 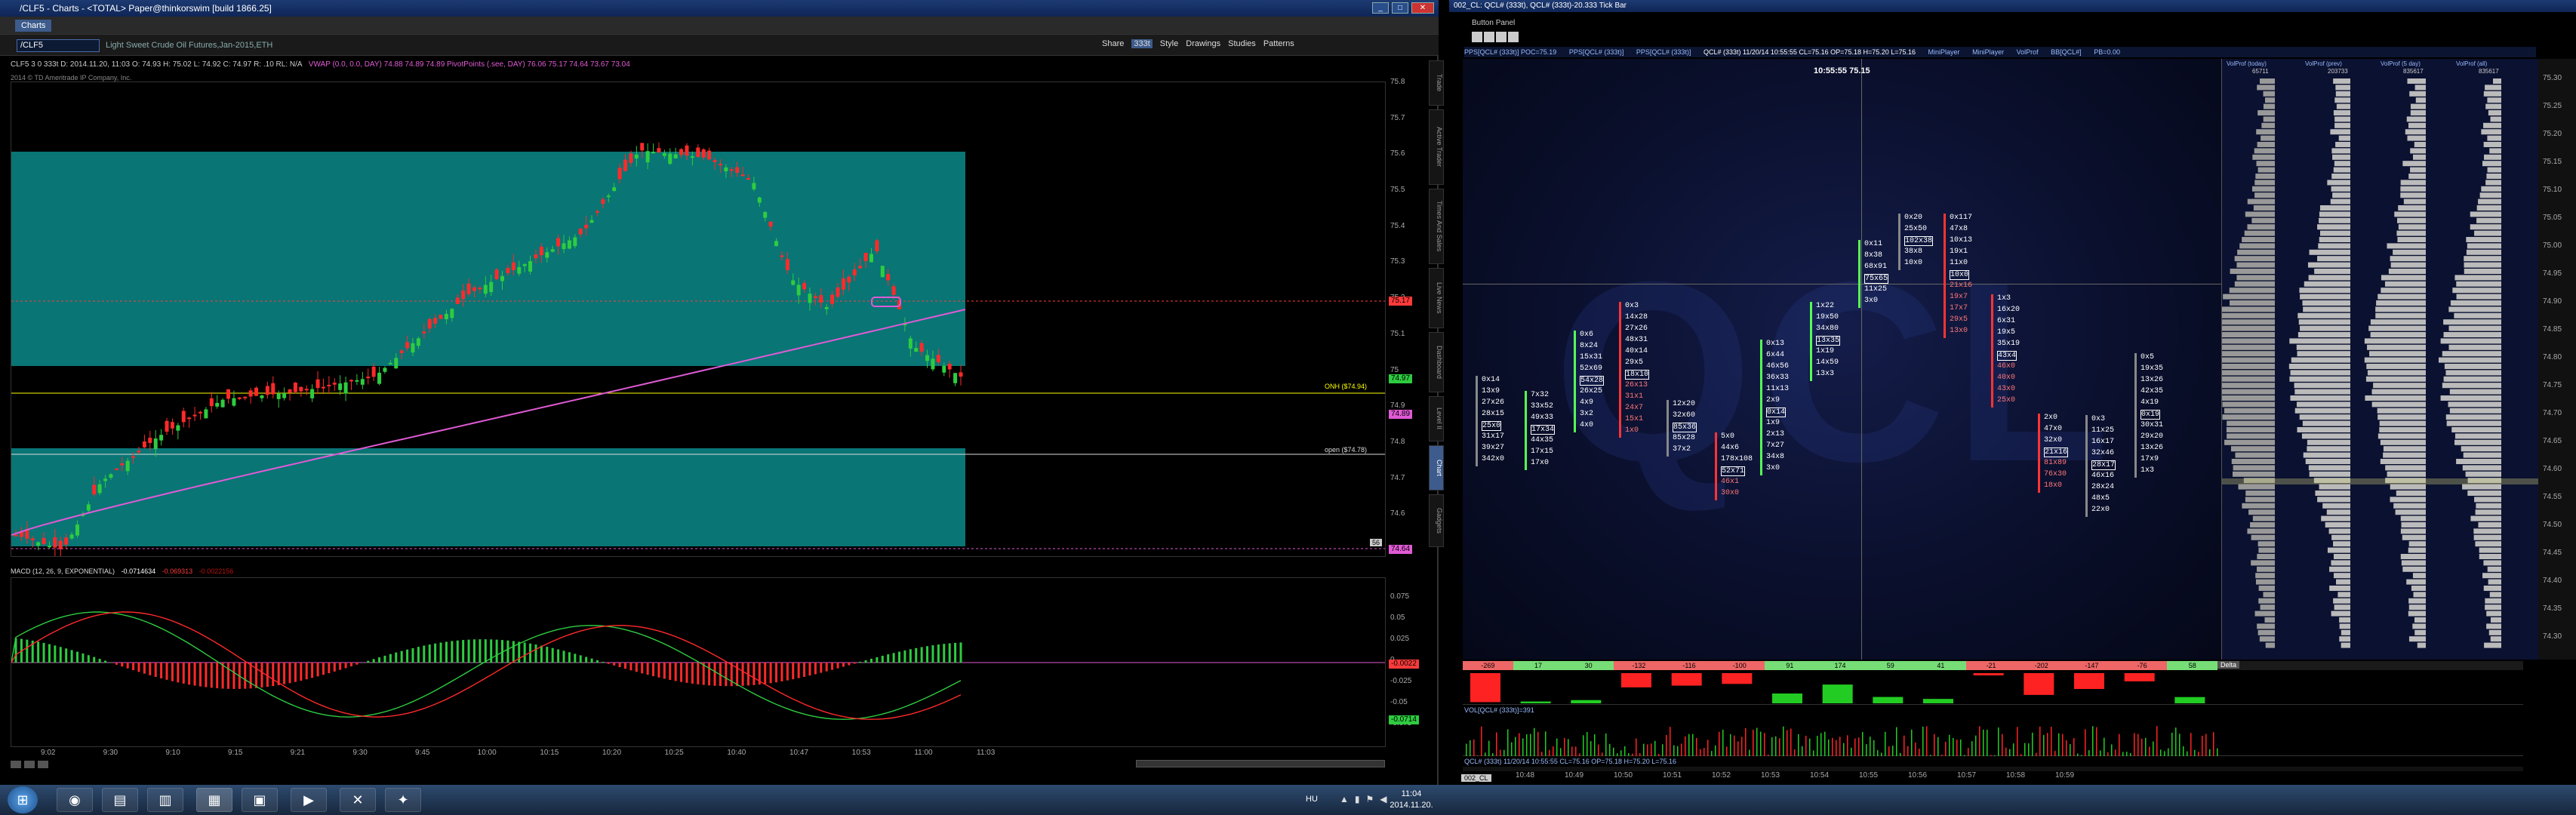 I want to click on studies-button: Studies, so click(x=1242, y=43).